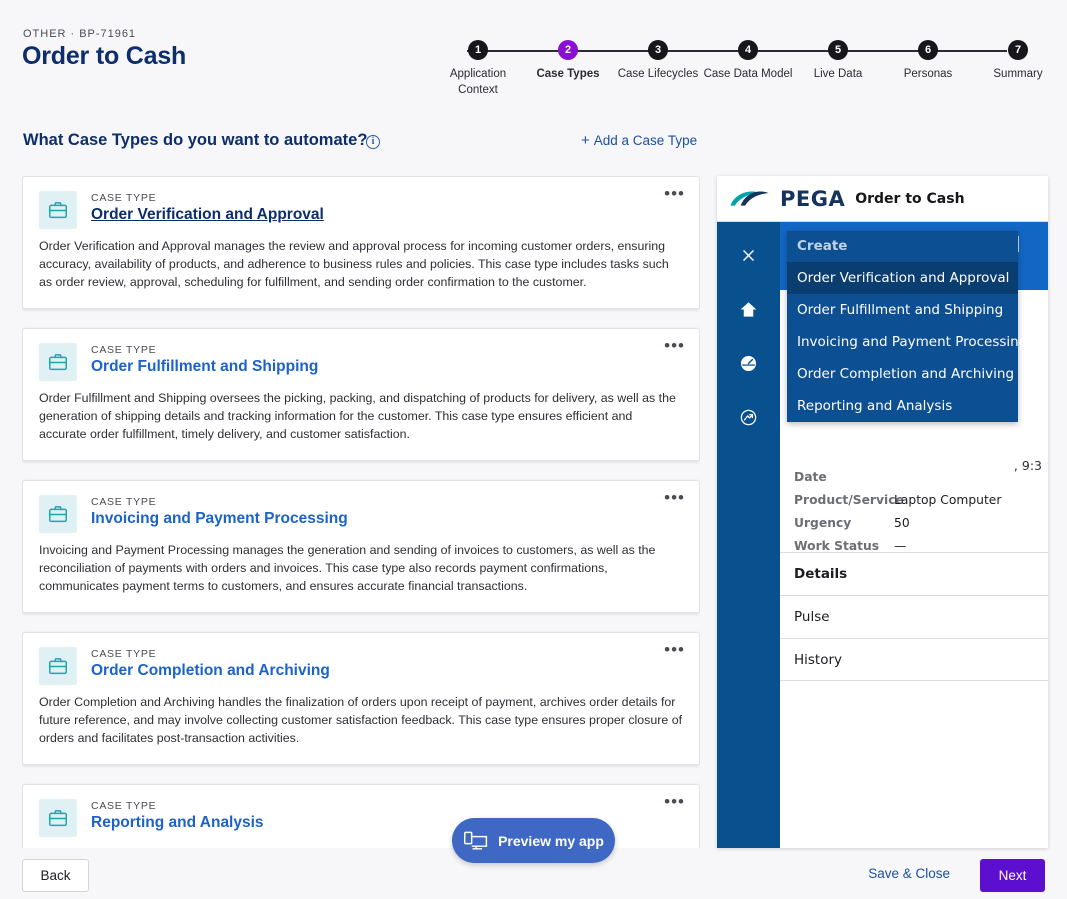 The width and height of the screenshot is (1067, 899). I want to click on step-number: 1, so click(478, 50).